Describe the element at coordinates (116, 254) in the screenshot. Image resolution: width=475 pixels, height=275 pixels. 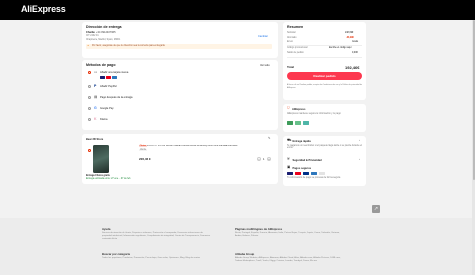
I see `footer-browse-title: Buscar por categoría` at that location.